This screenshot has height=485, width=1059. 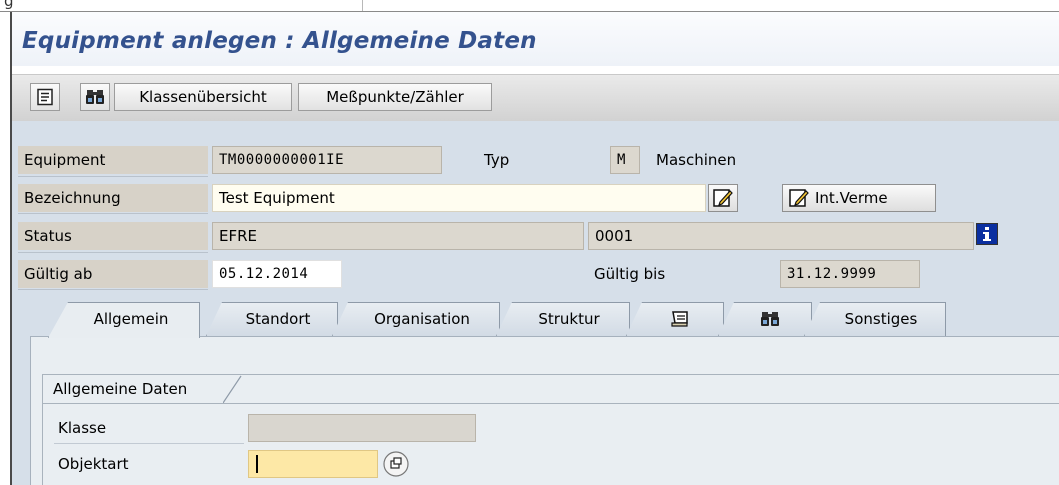 I want to click on status-label: Status, so click(x=113, y=236).